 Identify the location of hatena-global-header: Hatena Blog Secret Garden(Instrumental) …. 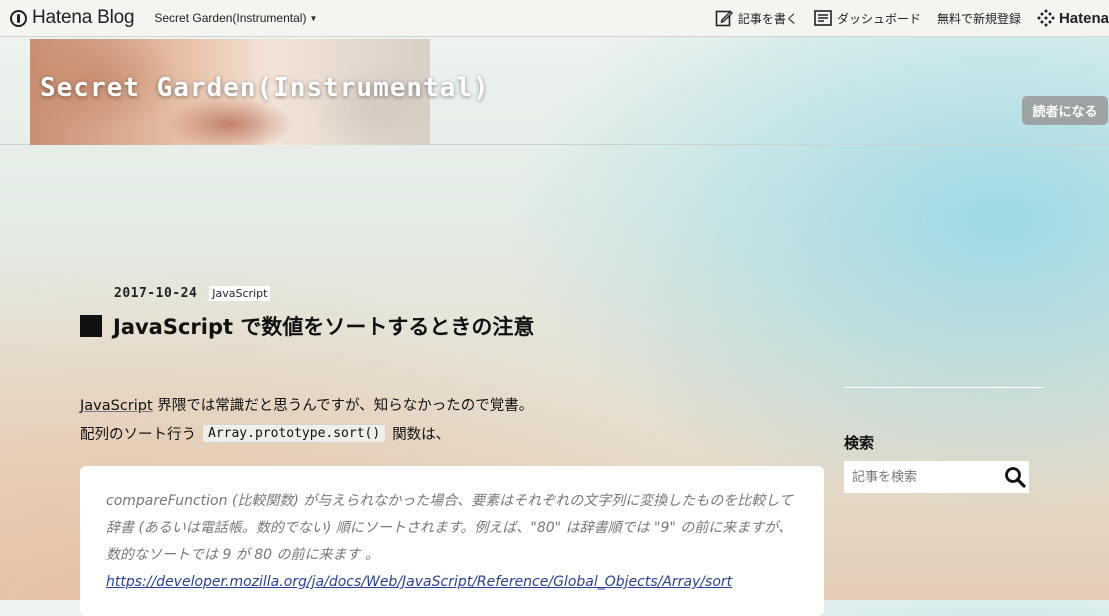
(554, 18).